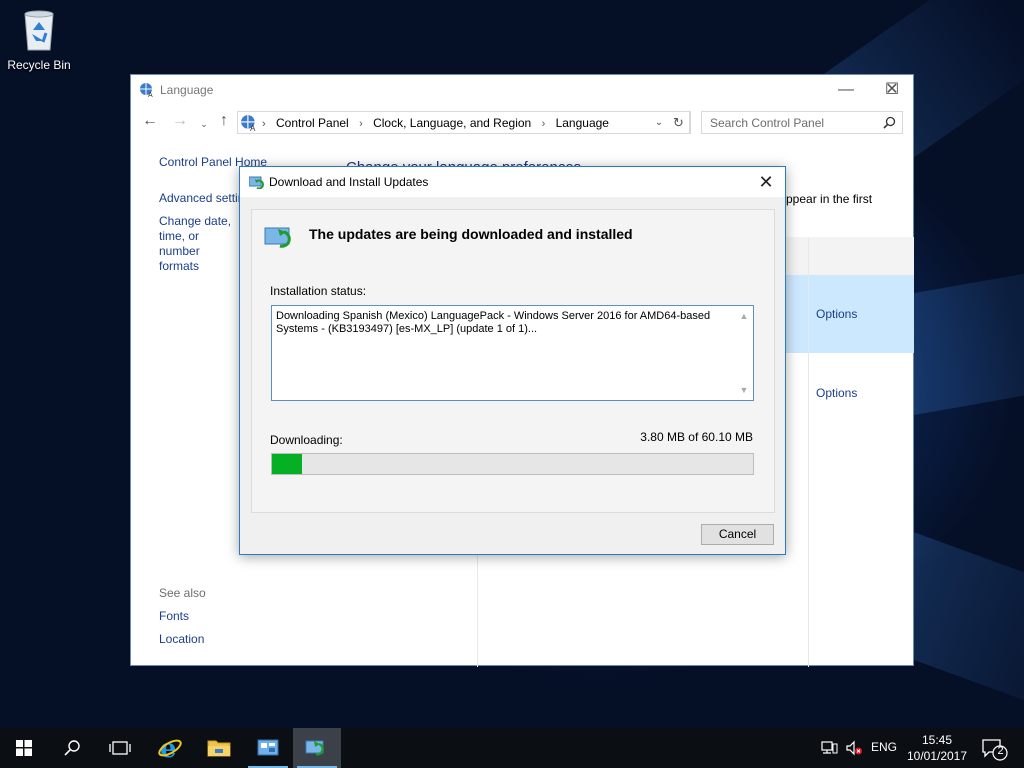 The image size is (1024, 768). I want to click on scroll-up-icon: ▲, so click(744, 316).